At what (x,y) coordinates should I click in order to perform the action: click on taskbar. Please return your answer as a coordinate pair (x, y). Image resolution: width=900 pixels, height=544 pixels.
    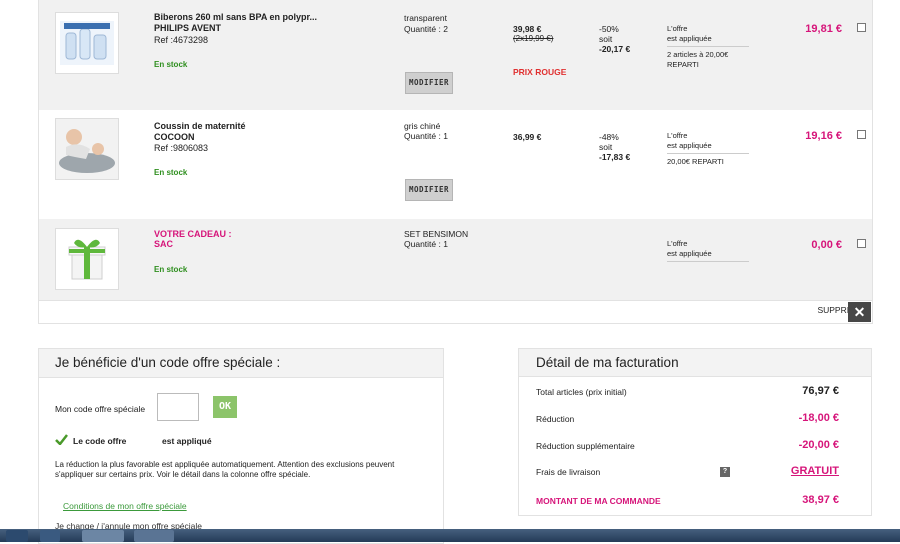
    Looking at the image, I should click on (450, 535).